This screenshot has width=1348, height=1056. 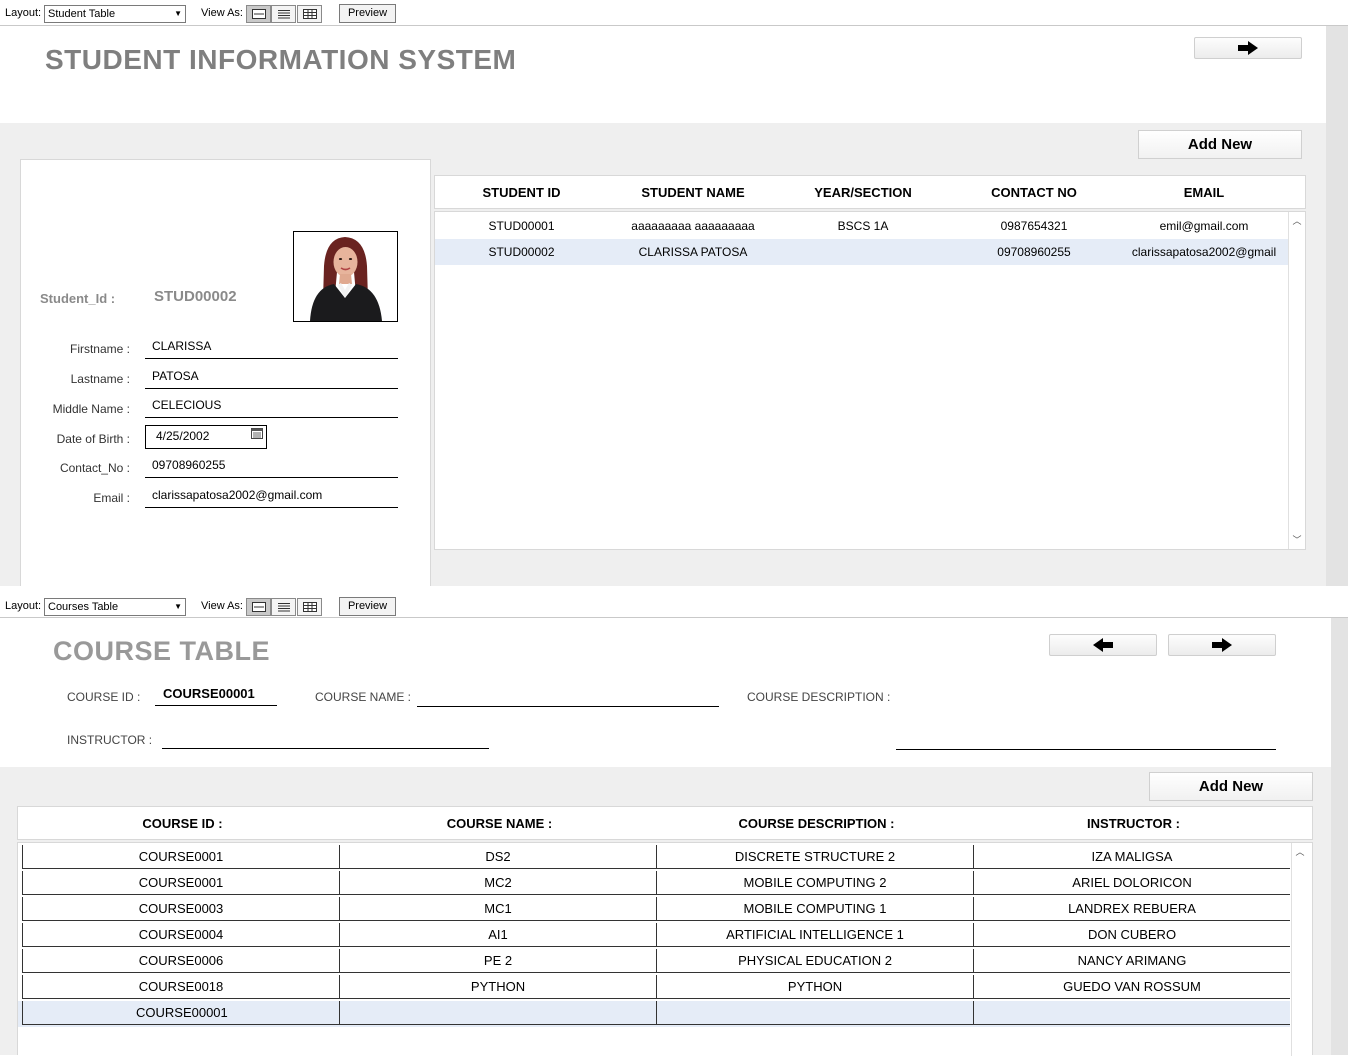 What do you see at coordinates (1103, 645) in the screenshot?
I see `prev-record-button` at bounding box center [1103, 645].